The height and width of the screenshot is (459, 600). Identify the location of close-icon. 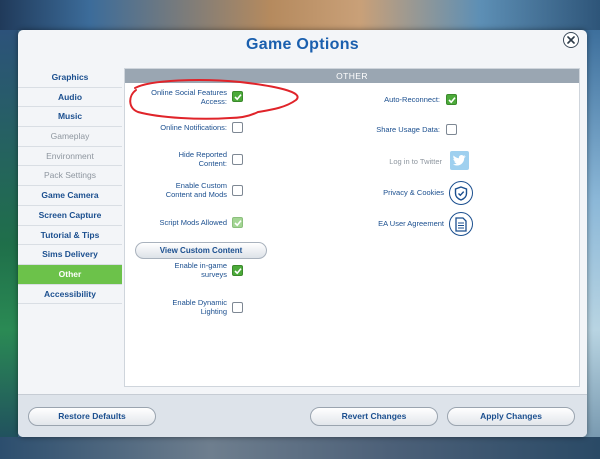
(571, 40).